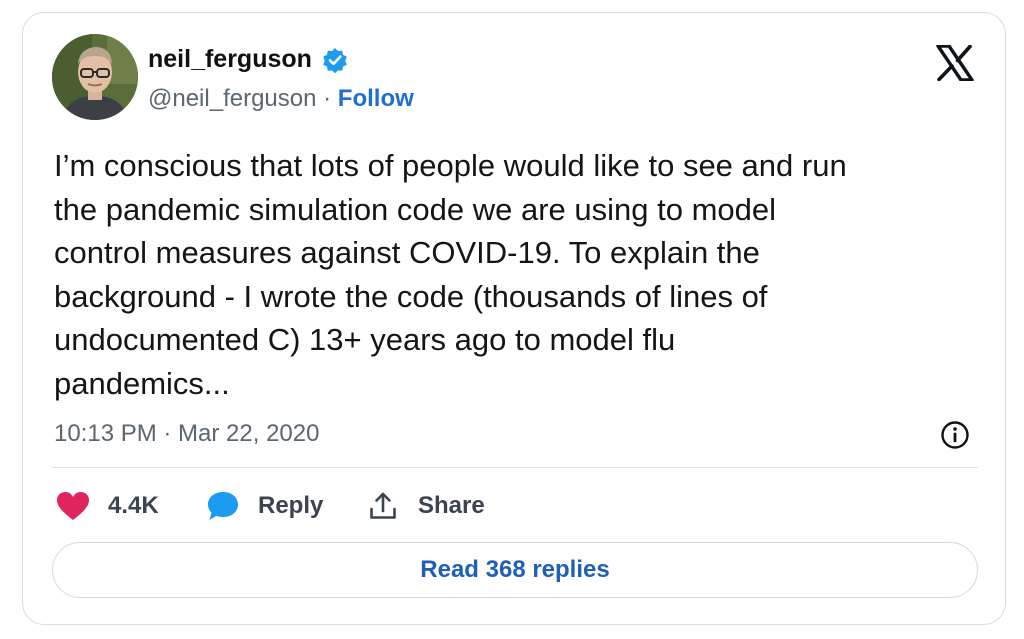 This screenshot has width=1024, height=639. I want to click on info-icon, so click(955, 435).